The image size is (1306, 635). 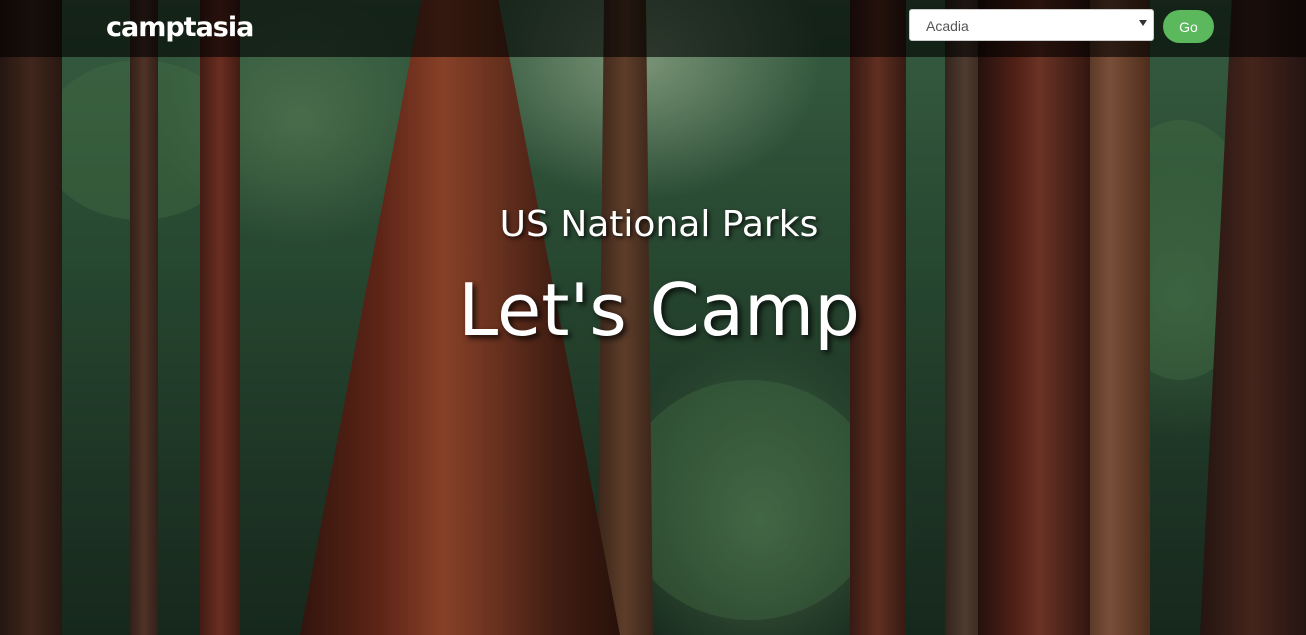 What do you see at coordinates (1188, 26) in the screenshot?
I see `go-button: Go` at bounding box center [1188, 26].